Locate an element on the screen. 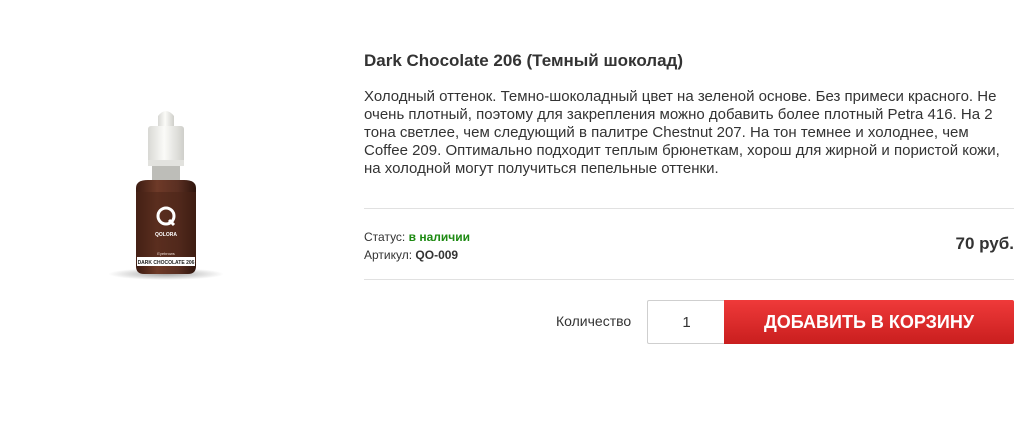 The width and height of the screenshot is (1024, 429). product-title: Dark Chocolate 206 (Темный шоколад) is located at coordinates (523, 60).